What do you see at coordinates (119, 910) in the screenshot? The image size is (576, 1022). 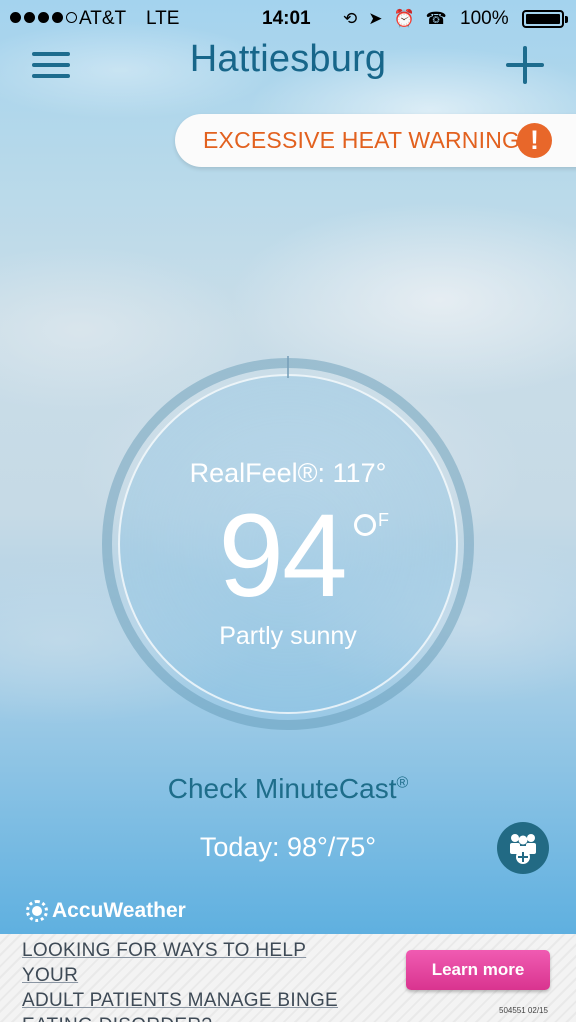 I see `brand-name: AccuWeather` at bounding box center [119, 910].